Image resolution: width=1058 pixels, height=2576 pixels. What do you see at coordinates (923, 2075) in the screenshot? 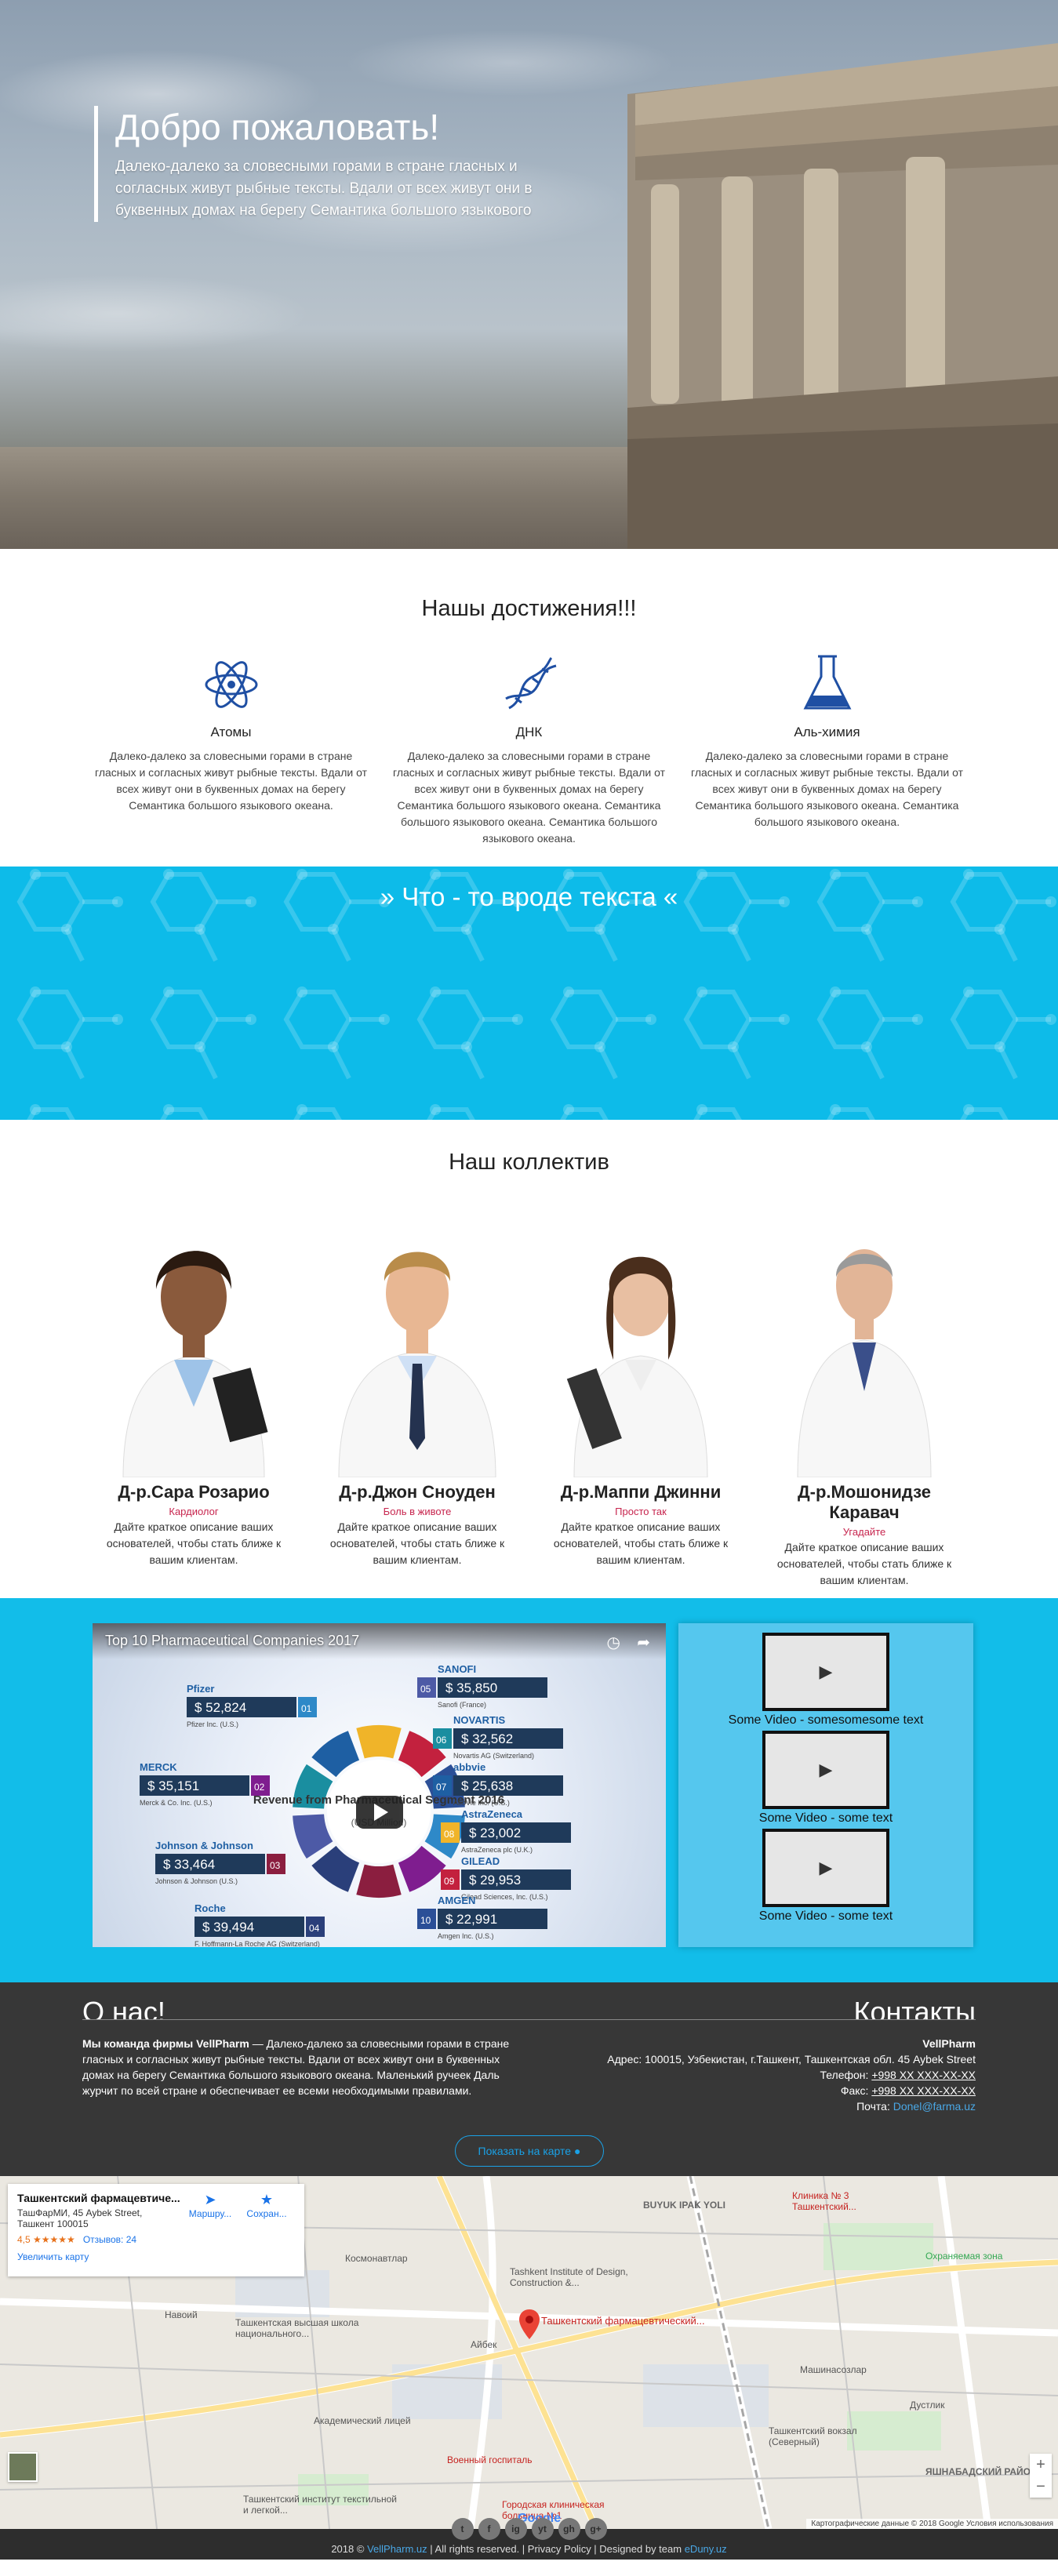
I see `phone-link: +998 XX XXX-XX-XX` at bounding box center [923, 2075].